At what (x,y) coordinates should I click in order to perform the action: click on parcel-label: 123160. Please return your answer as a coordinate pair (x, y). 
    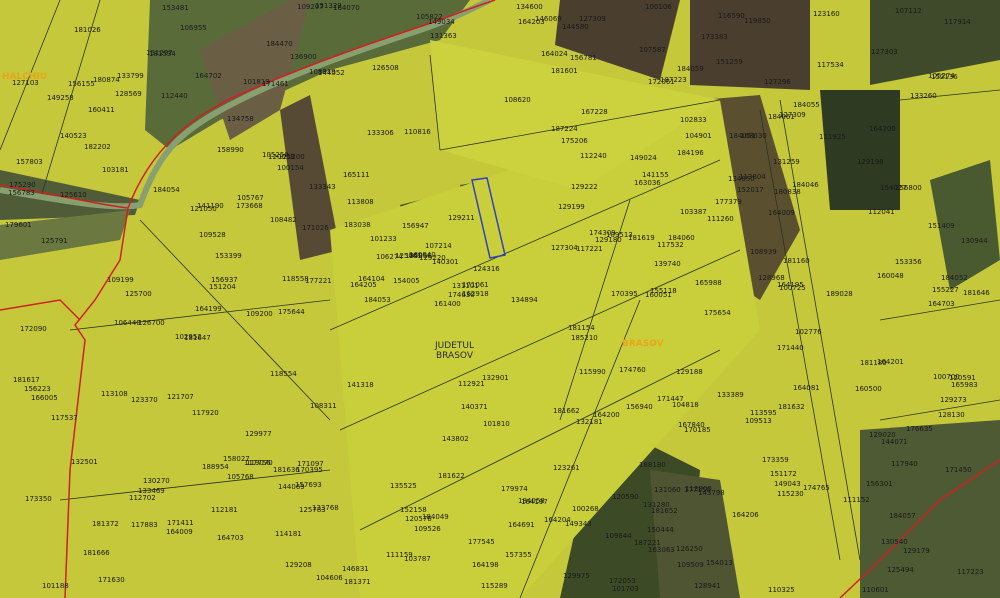
    Looking at the image, I should click on (826, 14).